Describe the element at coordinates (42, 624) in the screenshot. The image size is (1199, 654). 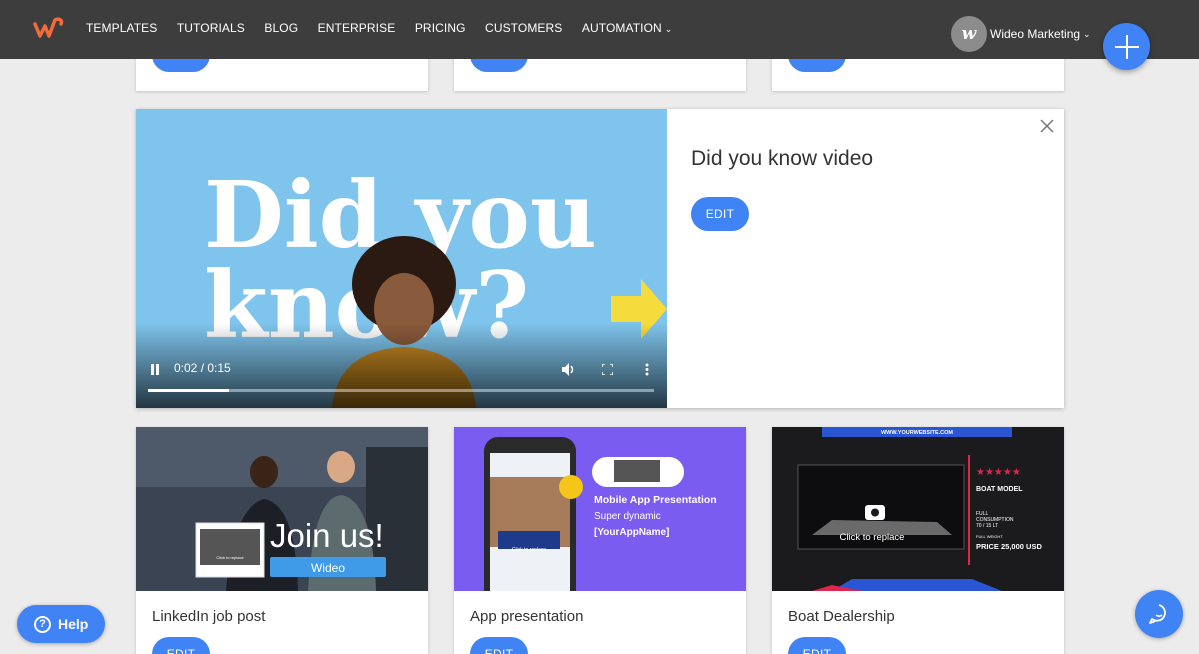
I see `help-icon: ?` at that location.